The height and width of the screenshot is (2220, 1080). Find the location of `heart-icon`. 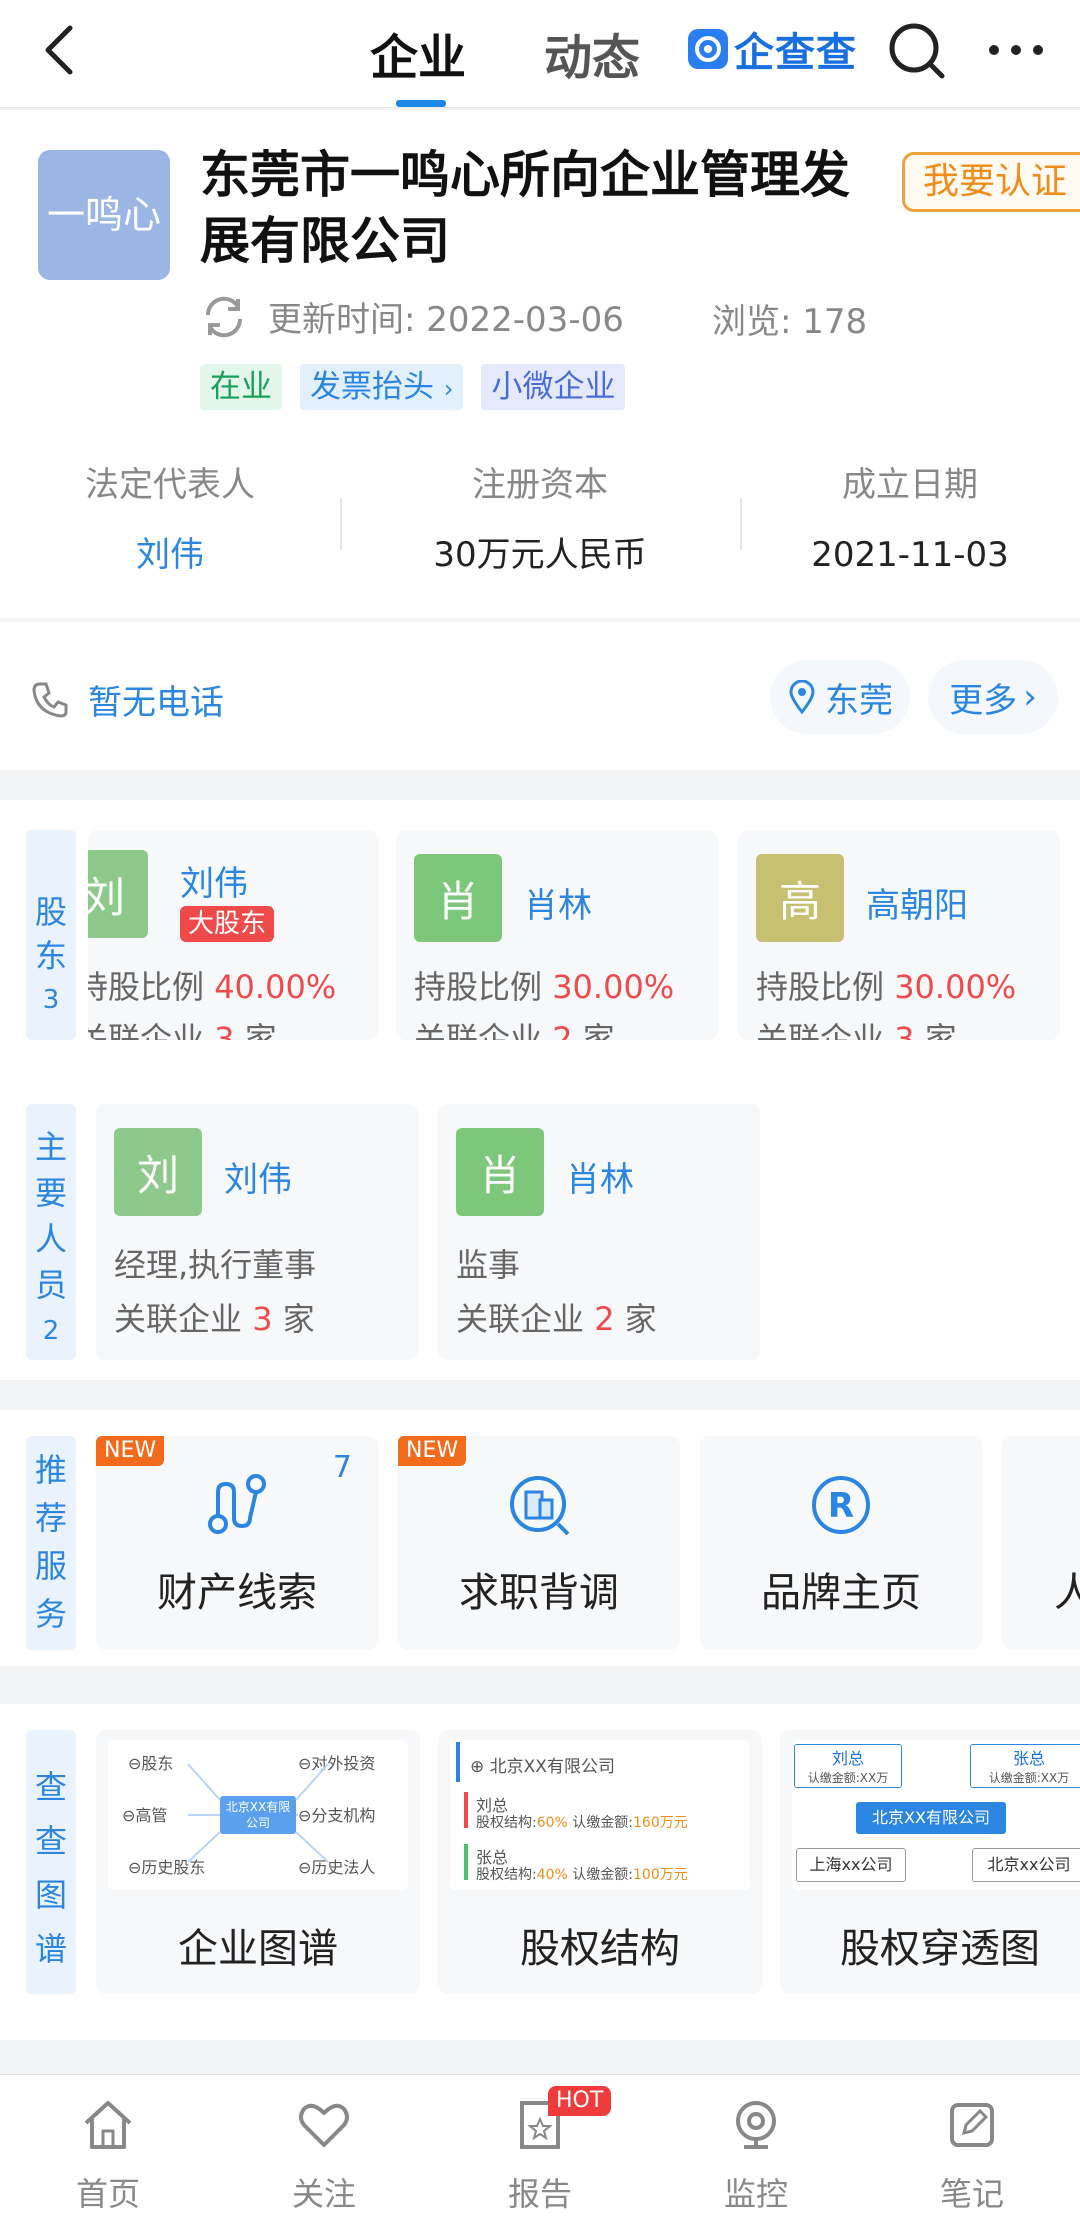

heart-icon is located at coordinates (324, 2125).